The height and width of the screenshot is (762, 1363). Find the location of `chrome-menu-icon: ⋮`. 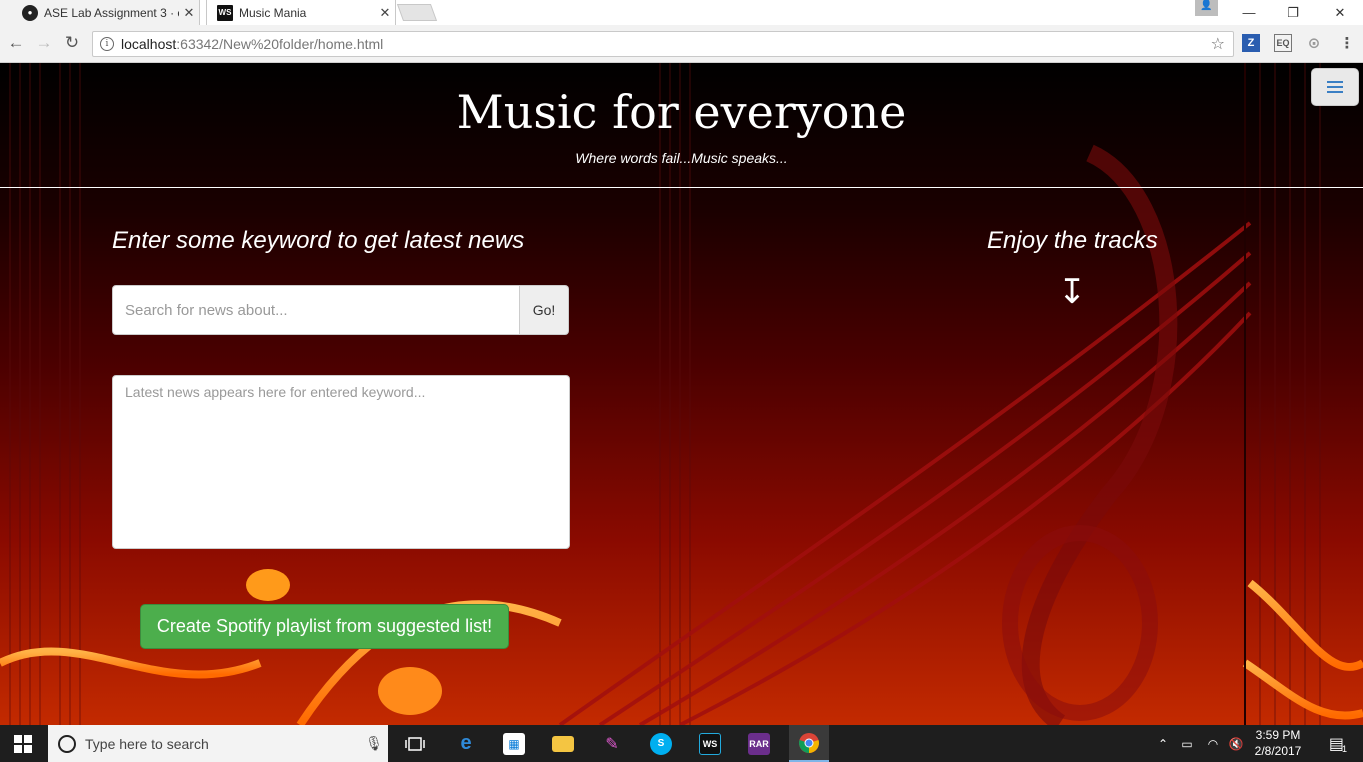

chrome-menu-icon: ⋮ is located at coordinates (1347, 43).